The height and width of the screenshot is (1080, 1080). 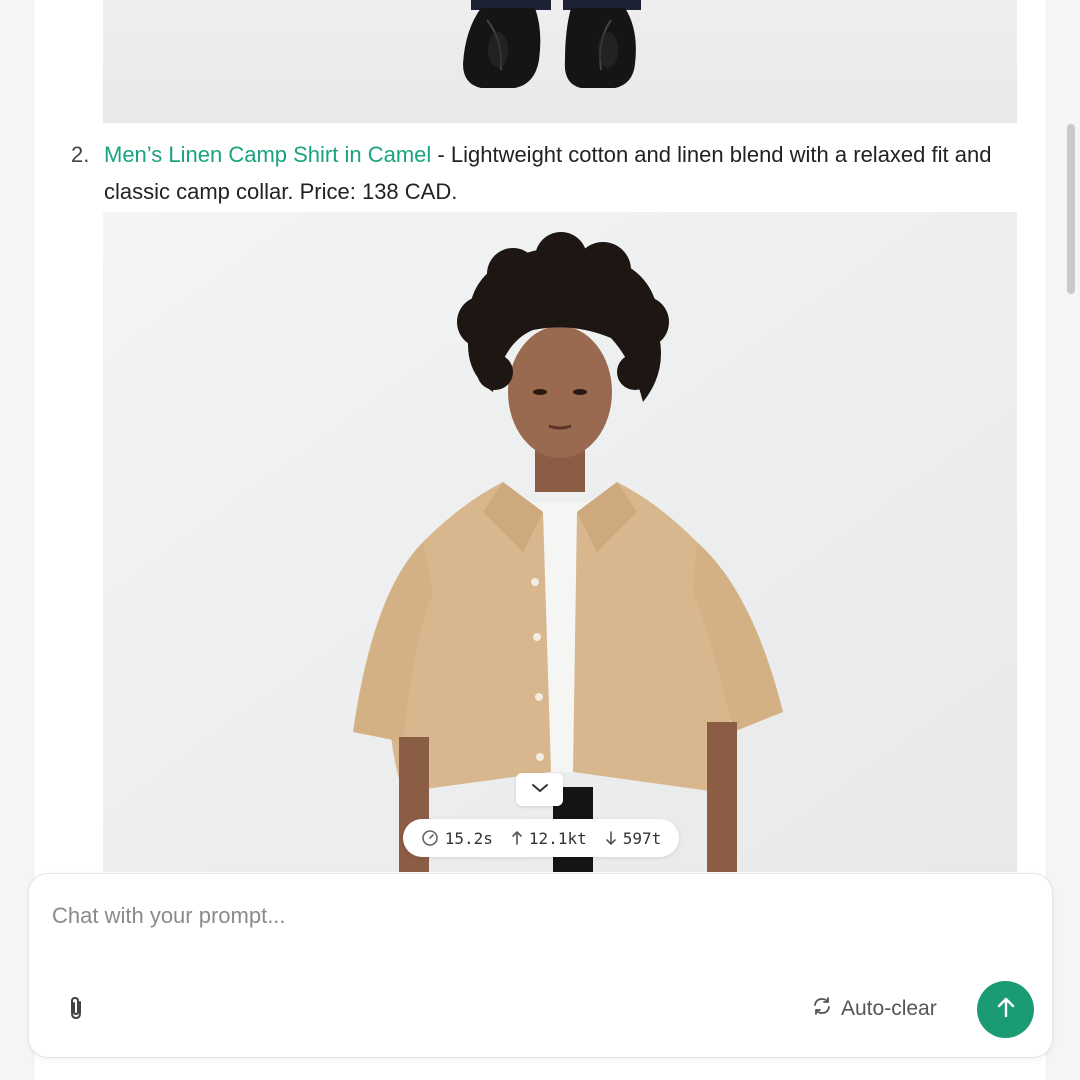 What do you see at coordinates (1071, 209) in the screenshot?
I see `scrollbar-thumb` at bounding box center [1071, 209].